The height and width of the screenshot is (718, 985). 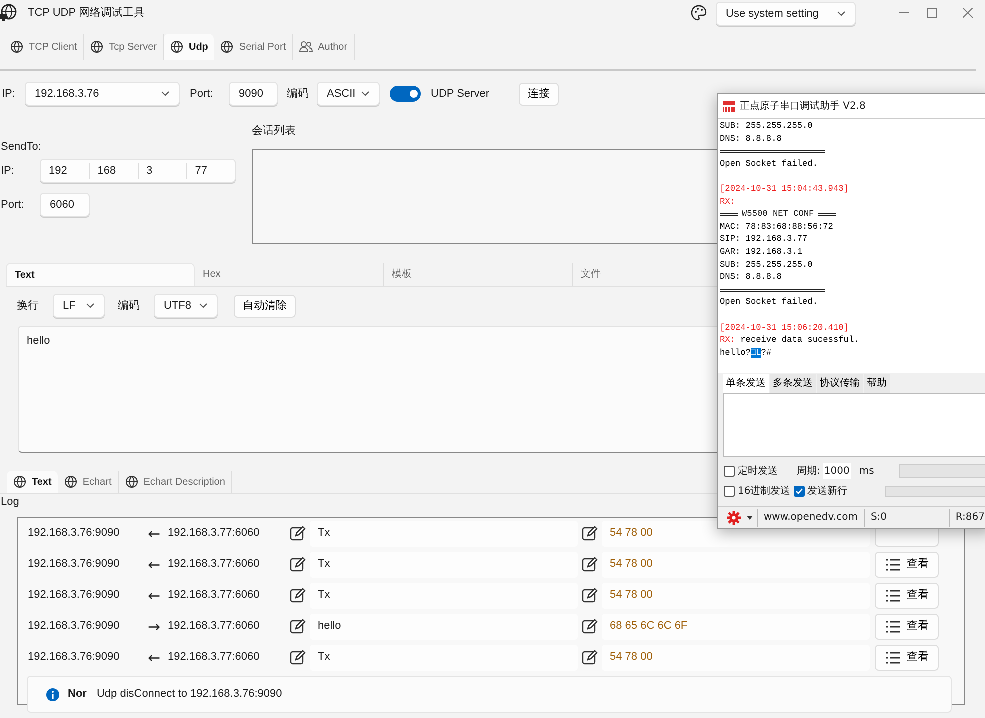 I want to click on port-field: 9090, so click(x=253, y=94).